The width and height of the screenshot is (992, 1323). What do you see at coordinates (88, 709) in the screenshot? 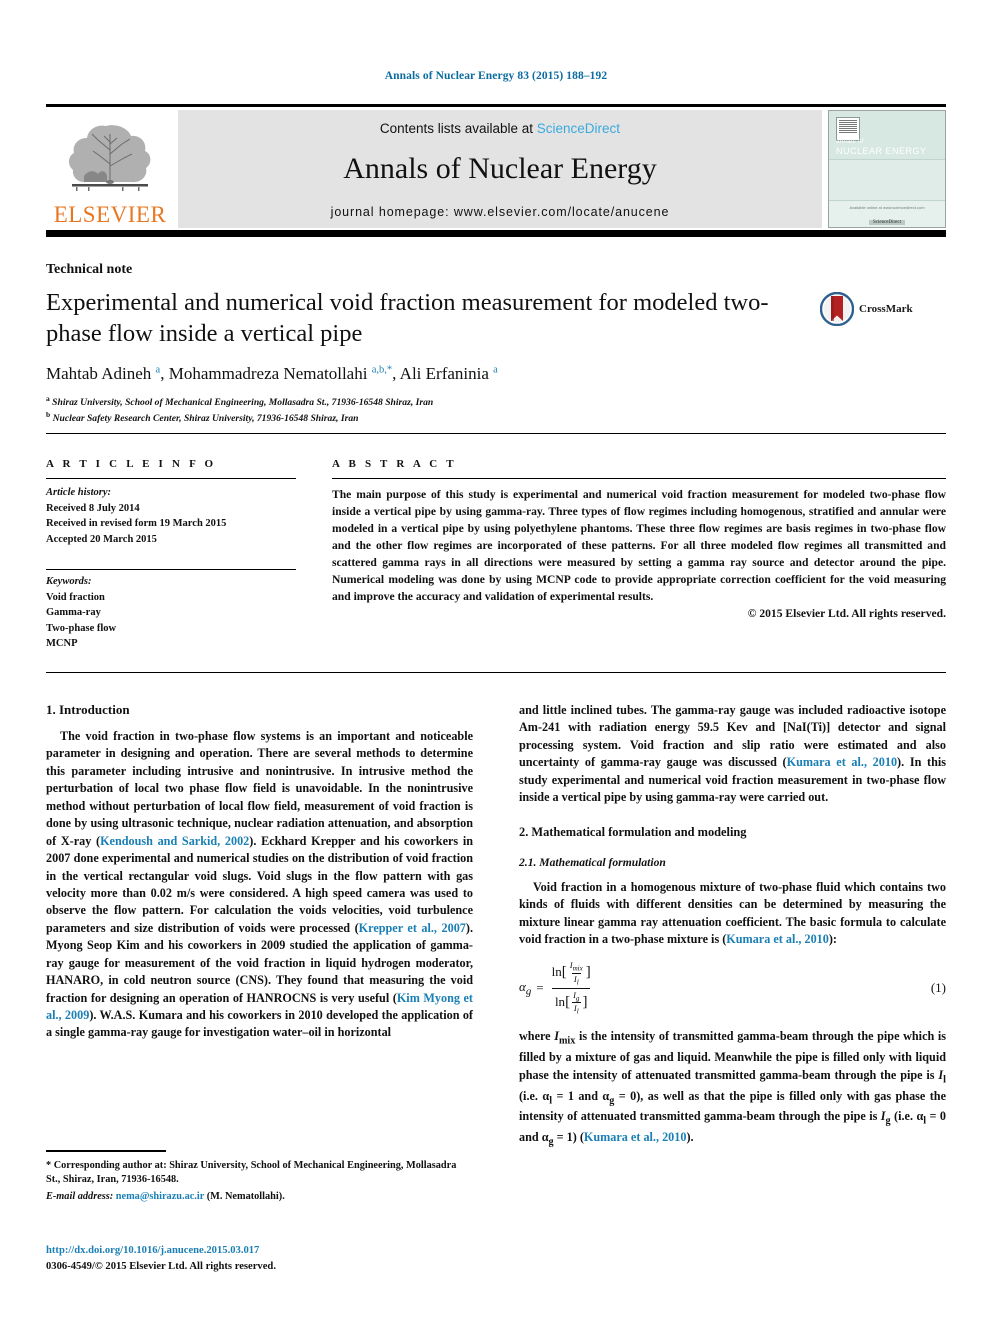
I see `introduction-heading: 1. Introduction` at bounding box center [88, 709].